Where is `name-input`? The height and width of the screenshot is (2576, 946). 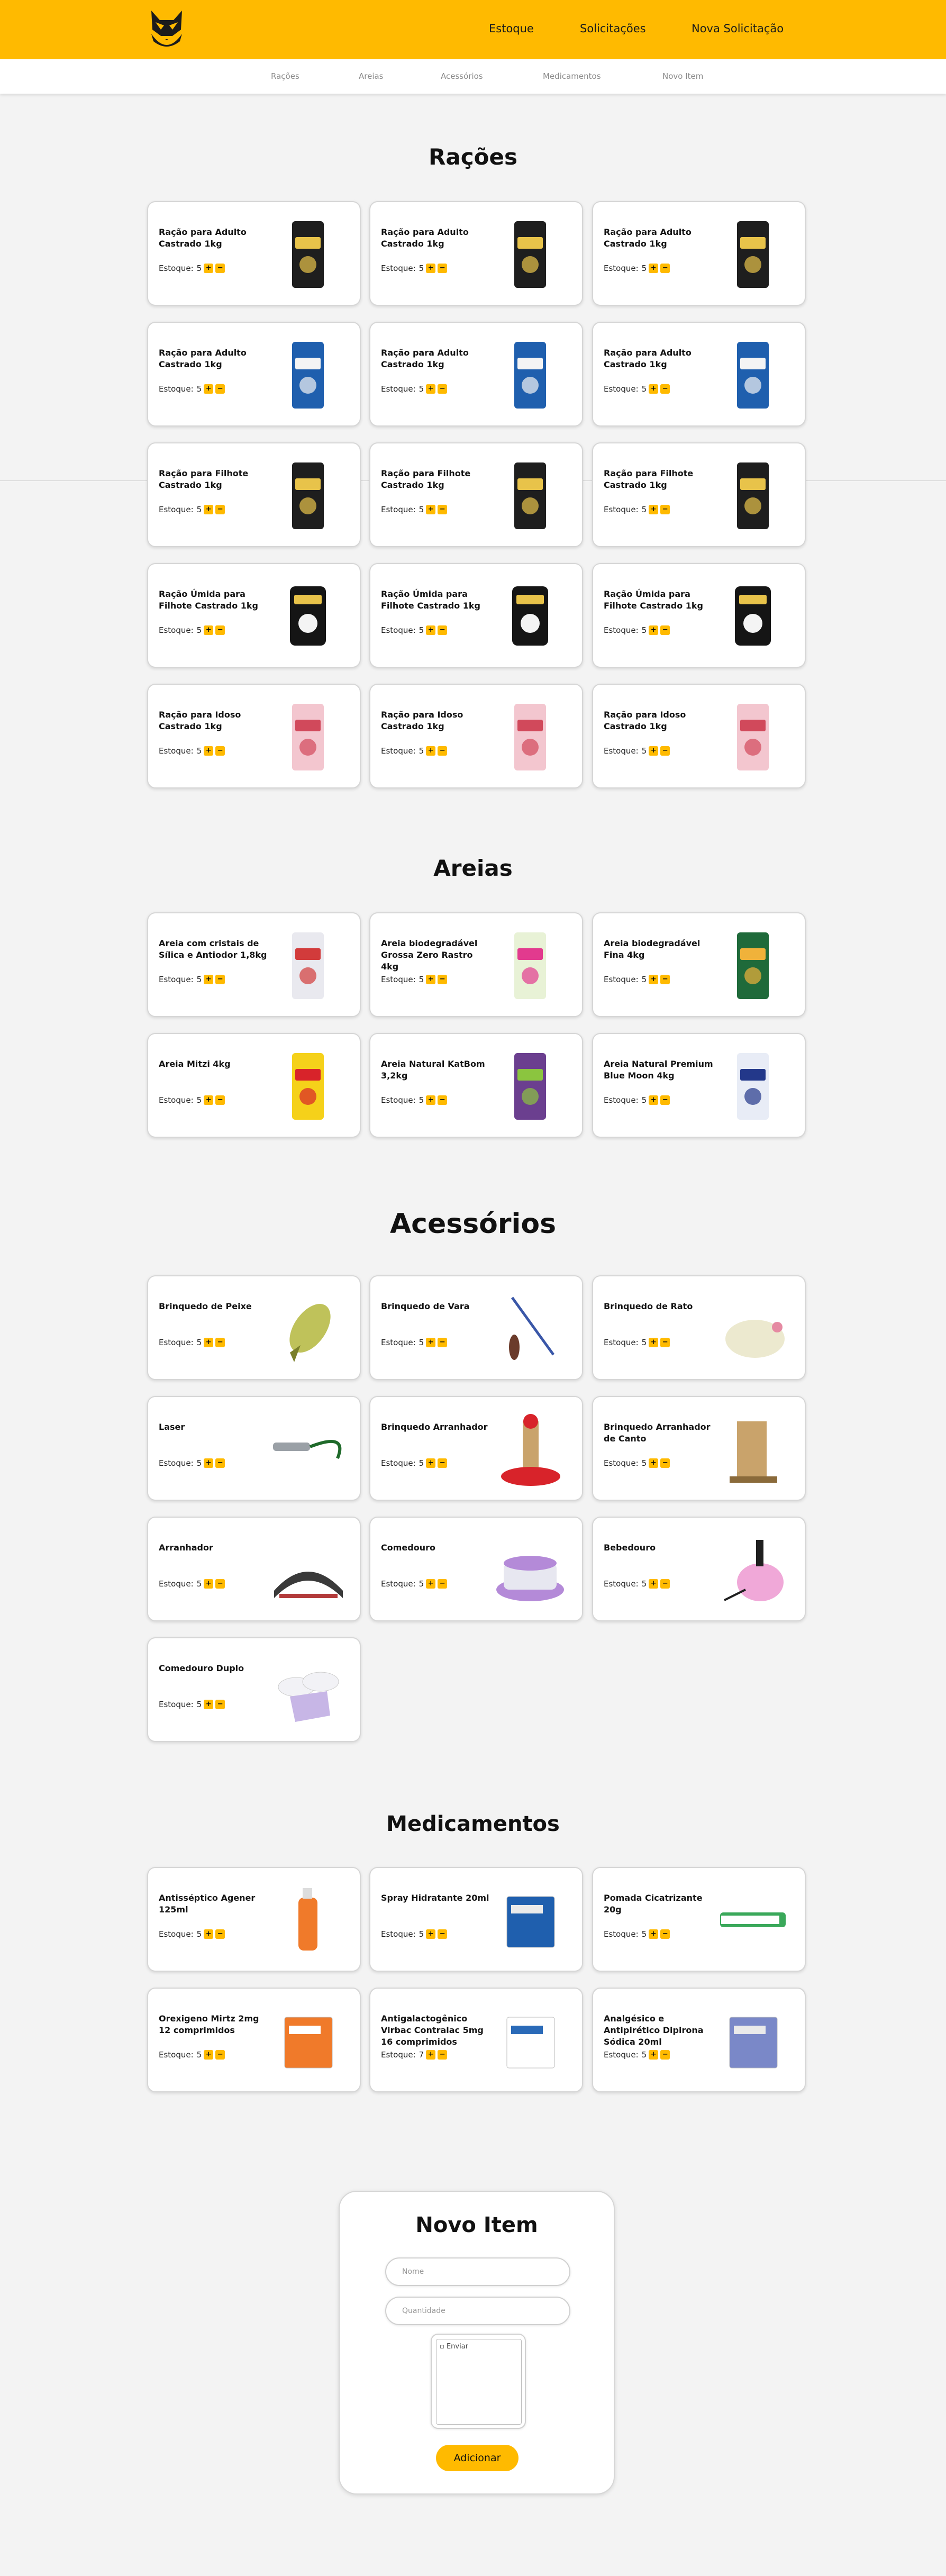
name-input is located at coordinates (477, 2271).